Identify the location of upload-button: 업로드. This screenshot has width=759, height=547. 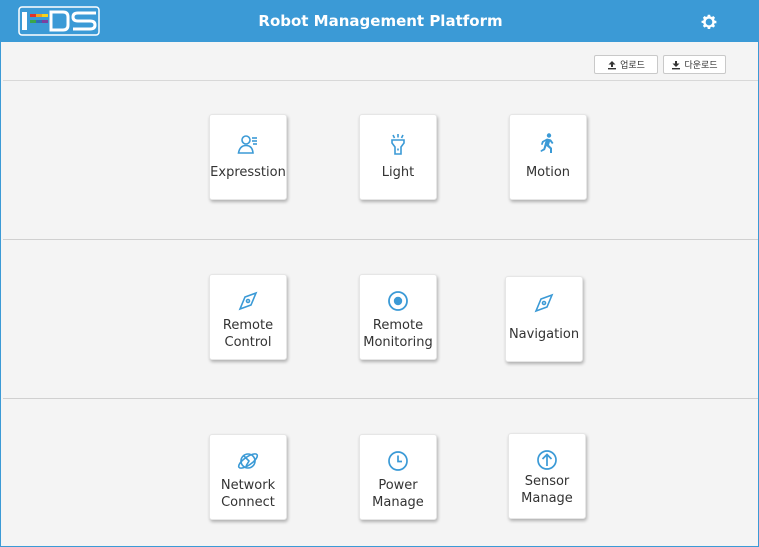
(626, 64).